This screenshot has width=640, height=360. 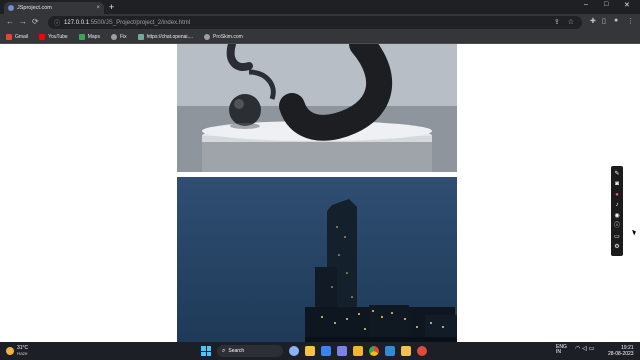 I want to click on pencil-icon: ✎, so click(x=616, y=174).